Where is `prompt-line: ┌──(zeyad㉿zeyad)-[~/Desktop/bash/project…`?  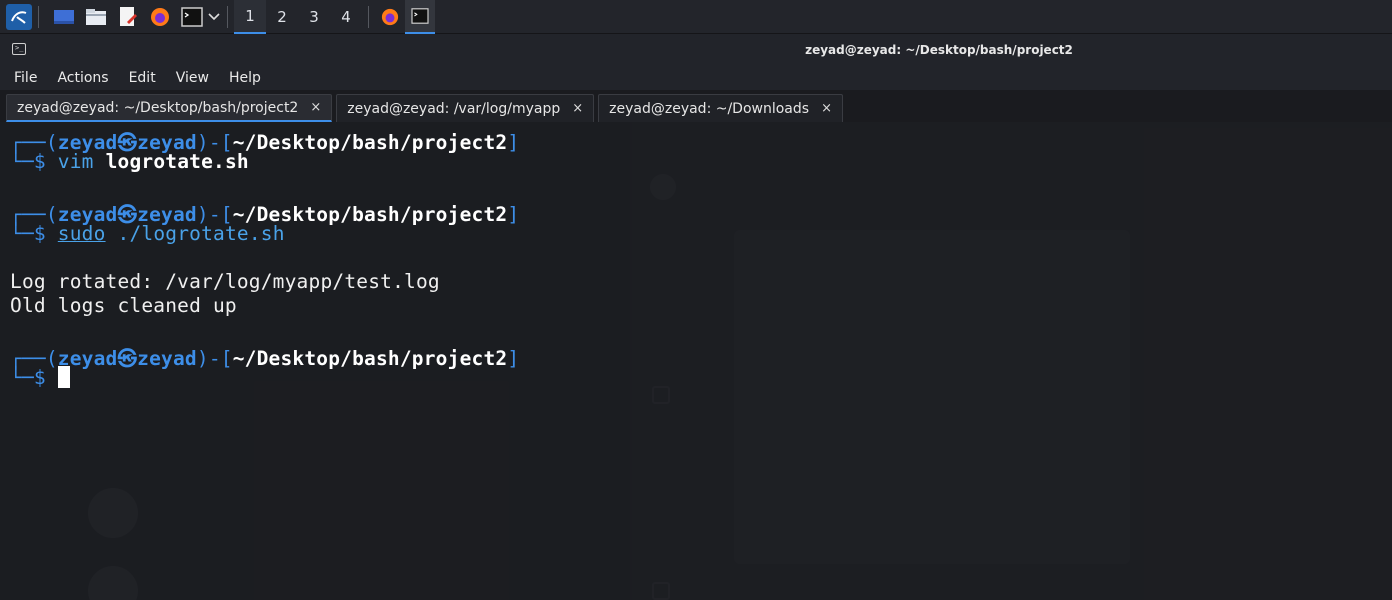
prompt-line: ┌──(zeyad㉿zeyad)-[~/Desktop/bash/project… is located at coordinates (264, 356).